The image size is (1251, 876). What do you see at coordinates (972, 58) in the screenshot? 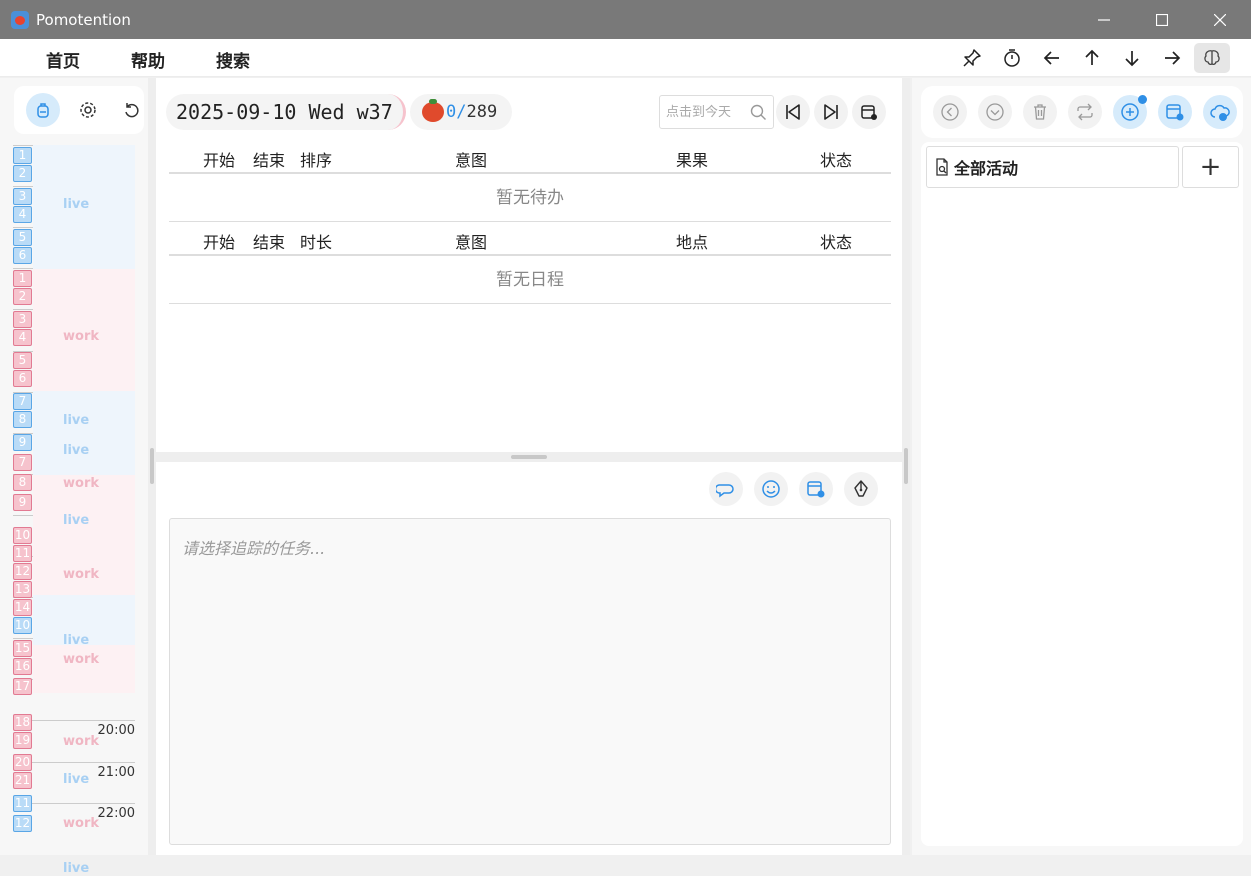
I see `pin-button` at bounding box center [972, 58].